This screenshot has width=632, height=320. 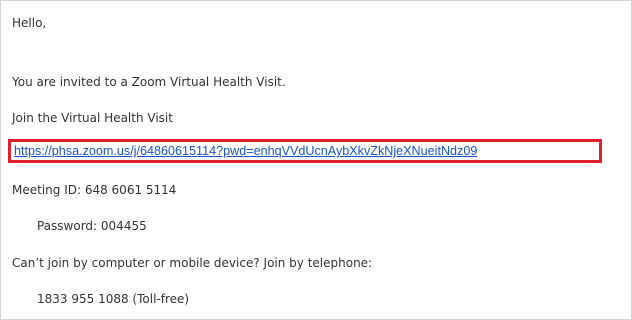 What do you see at coordinates (94, 190) in the screenshot?
I see `meeting-id-text: Meeting ID: 648 6061 5114` at bounding box center [94, 190].